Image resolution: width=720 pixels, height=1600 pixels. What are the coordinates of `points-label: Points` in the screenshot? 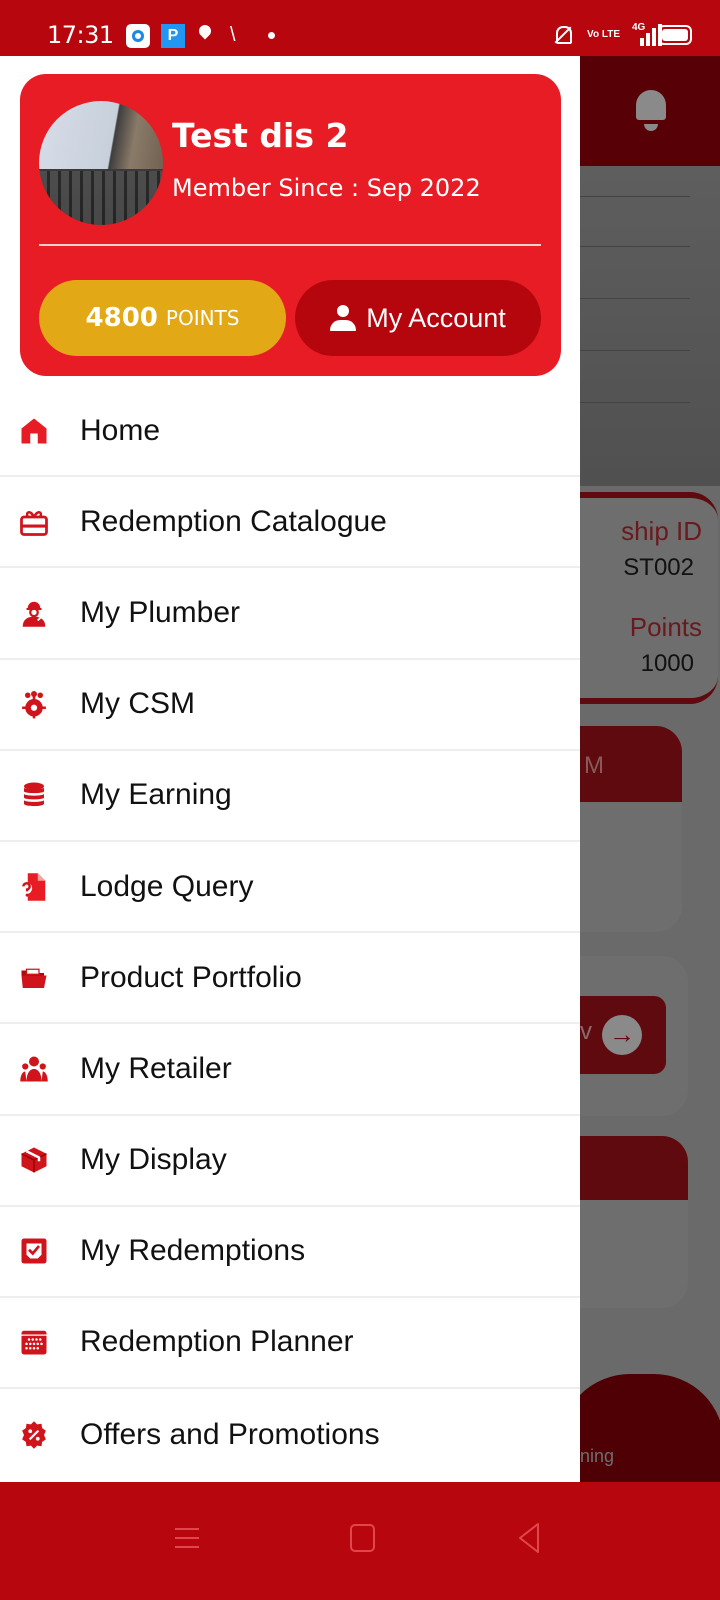 It's located at (665, 627).